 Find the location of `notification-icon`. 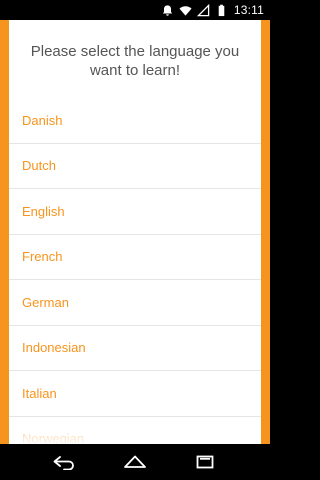

notification-icon is located at coordinates (167, 10).